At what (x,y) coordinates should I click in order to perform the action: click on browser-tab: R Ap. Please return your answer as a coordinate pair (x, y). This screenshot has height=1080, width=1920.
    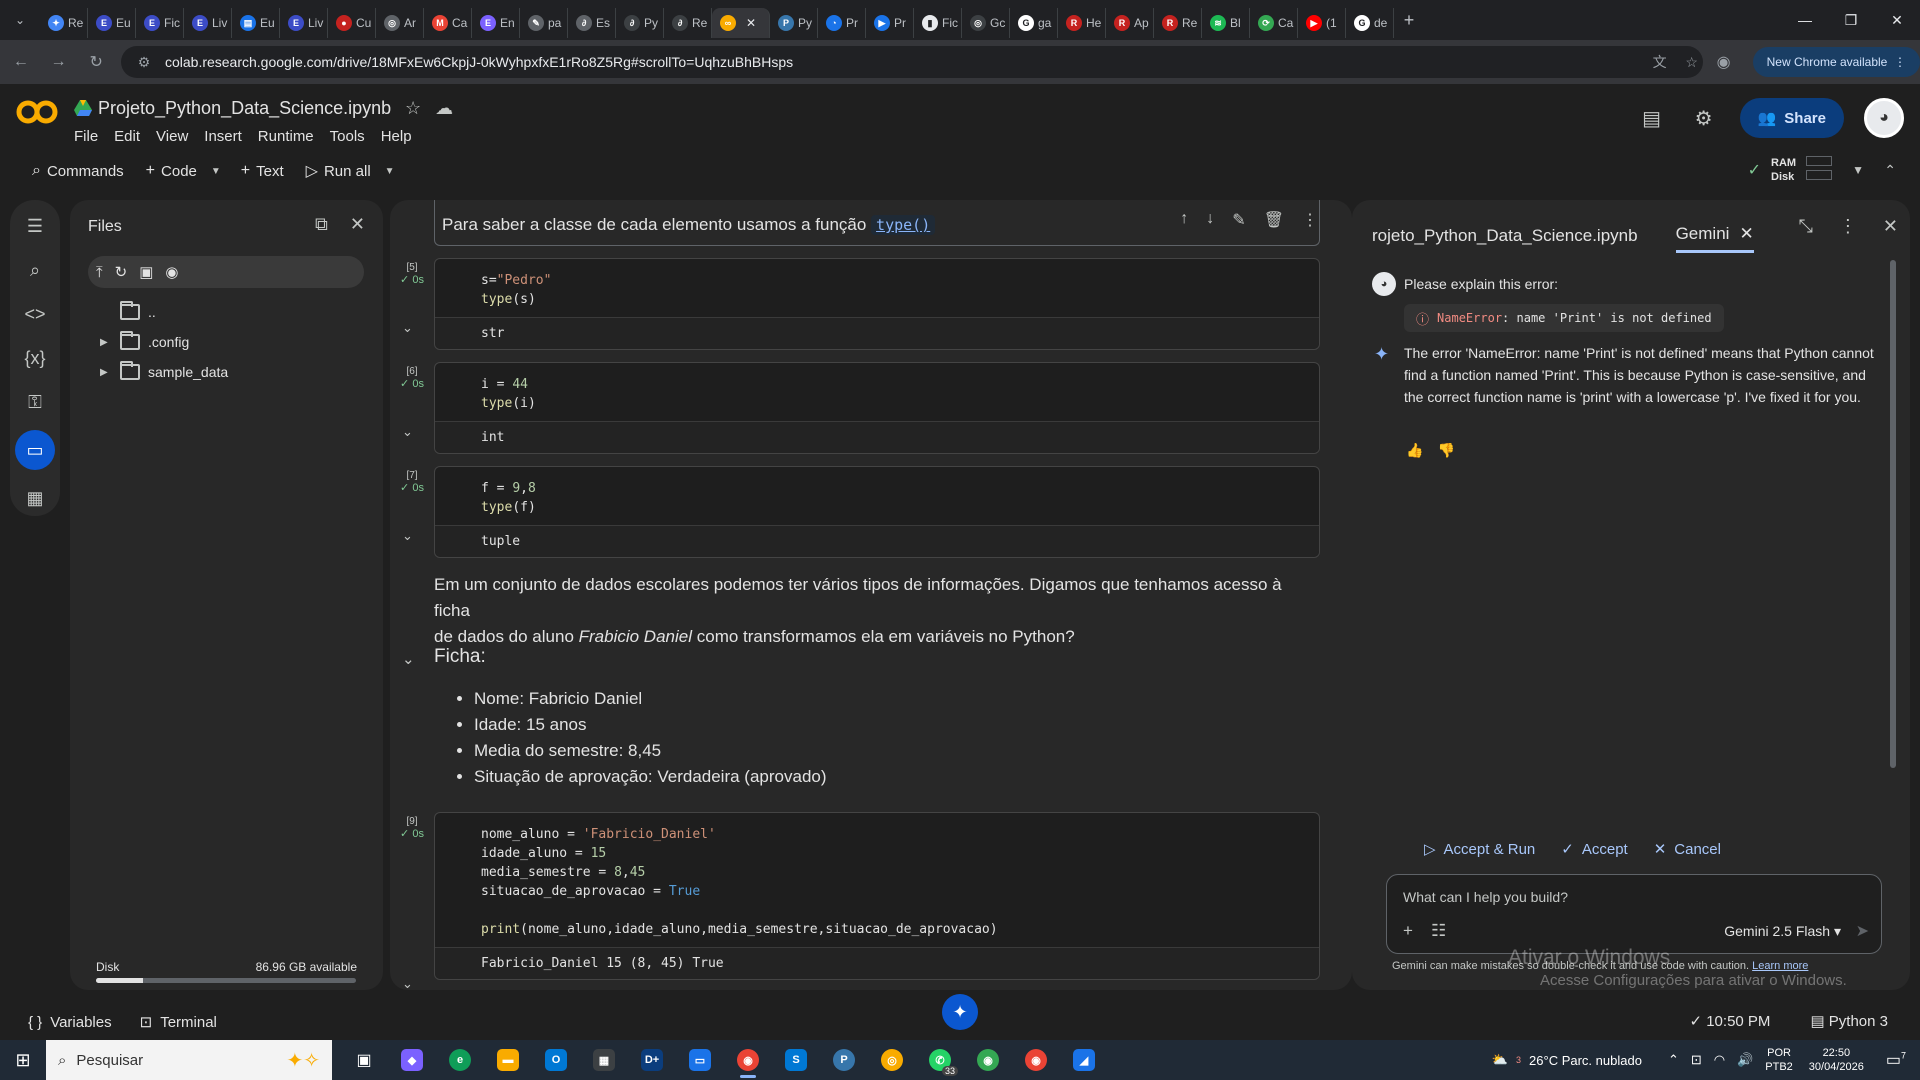
    Looking at the image, I should click on (1130, 23).